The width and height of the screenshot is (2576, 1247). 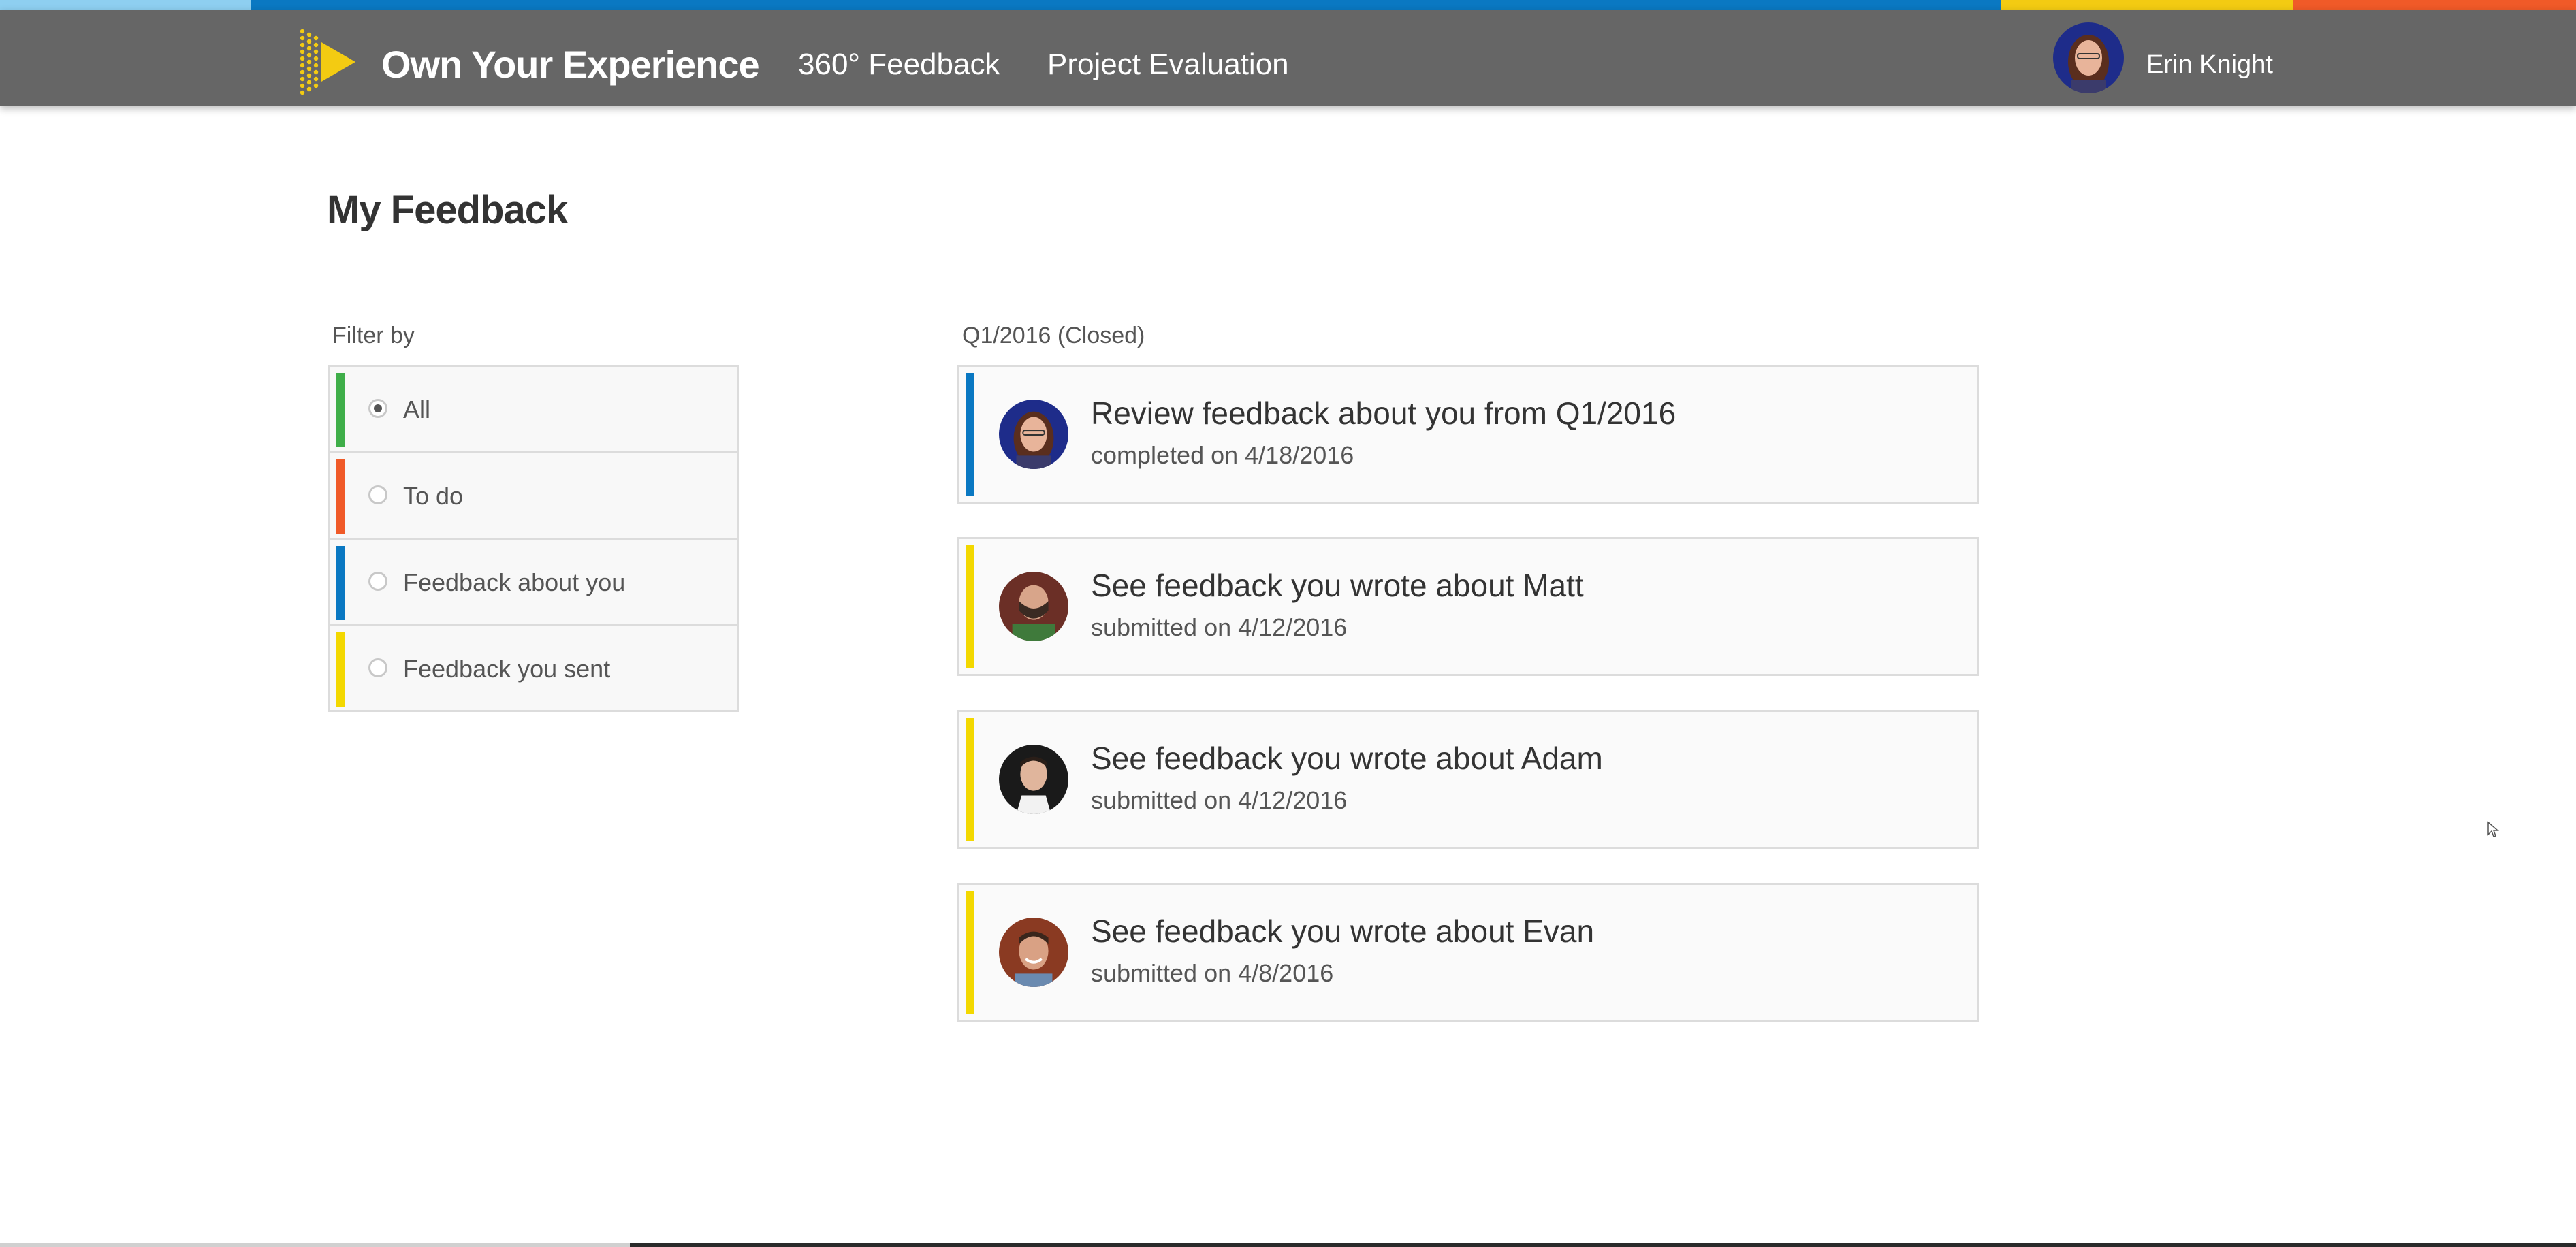 What do you see at coordinates (374, 336) in the screenshot?
I see `filter-label: Filter by` at bounding box center [374, 336].